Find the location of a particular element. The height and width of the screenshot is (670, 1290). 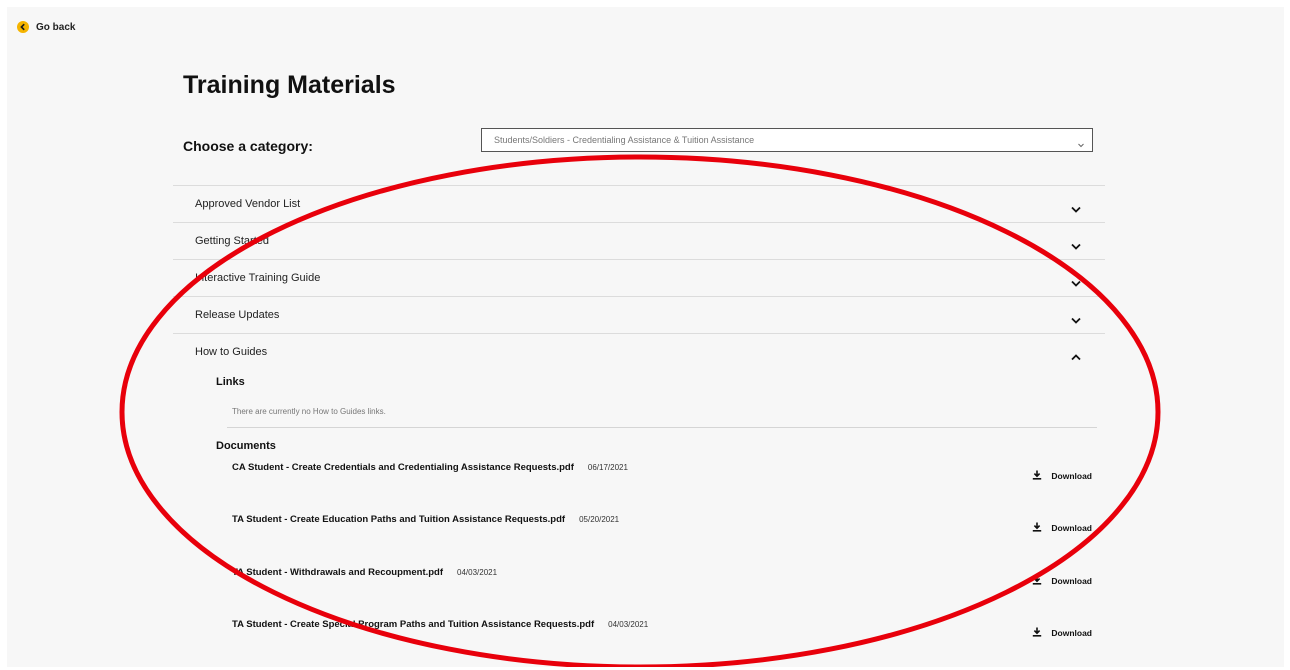

document-date: 06/17/2021 is located at coordinates (607, 467).